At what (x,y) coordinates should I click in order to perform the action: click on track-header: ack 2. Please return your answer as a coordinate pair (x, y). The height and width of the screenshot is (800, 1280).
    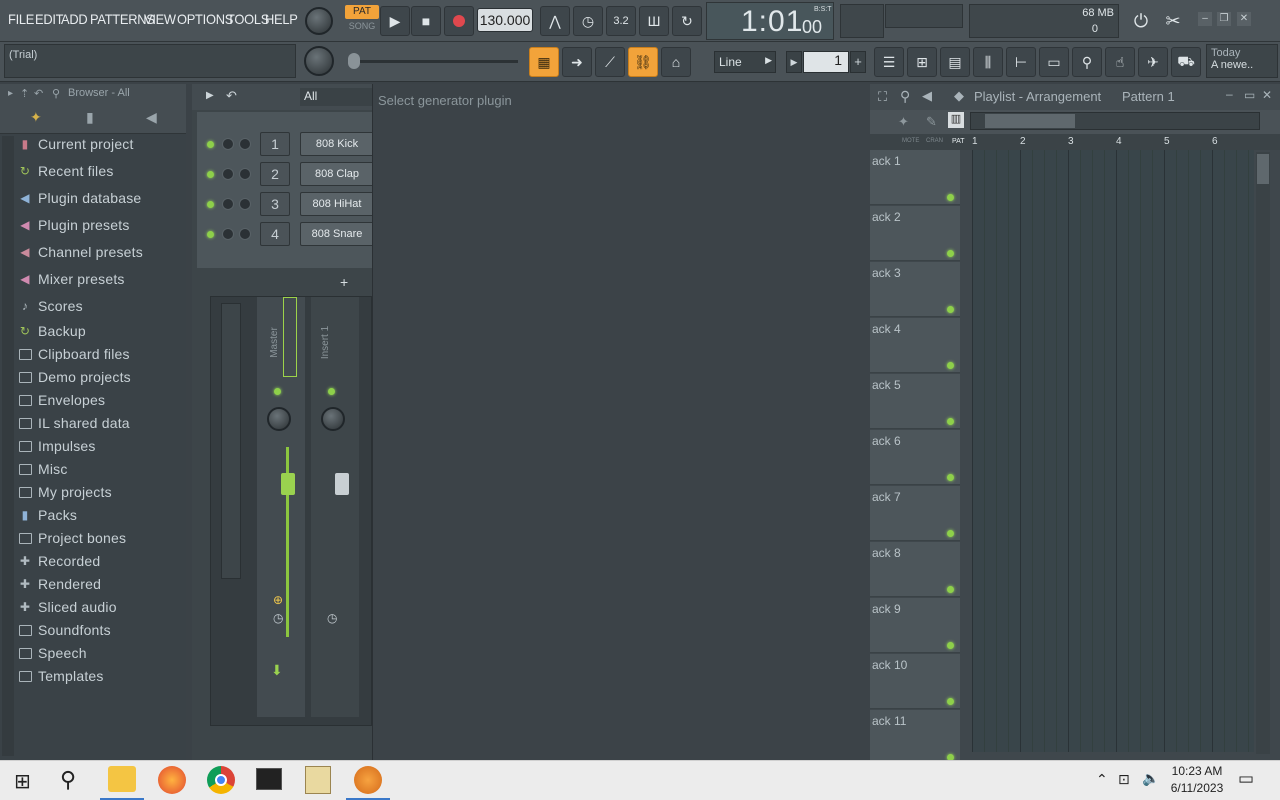
    Looking at the image, I should click on (915, 233).